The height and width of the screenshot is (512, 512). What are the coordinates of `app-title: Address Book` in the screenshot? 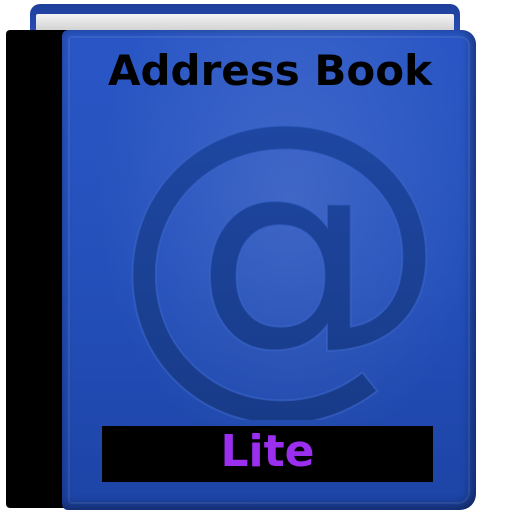 It's located at (270, 70).